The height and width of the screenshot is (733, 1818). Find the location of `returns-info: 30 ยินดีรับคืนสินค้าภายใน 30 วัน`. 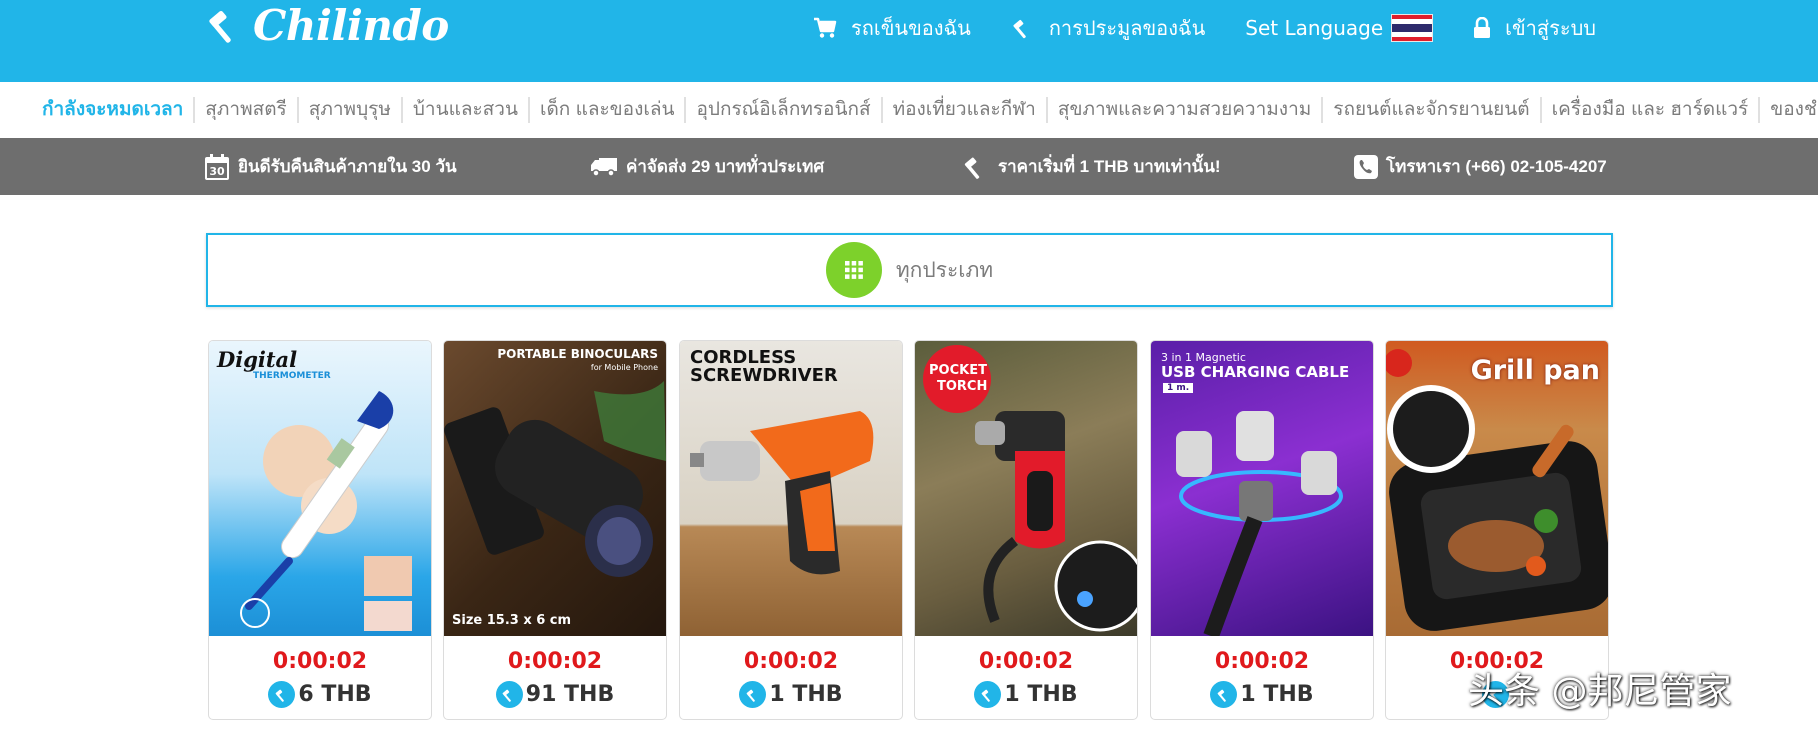

returns-info: 30 ยินดีรับคืนสินค้าภายใน 30 วัน is located at coordinates (330, 166).